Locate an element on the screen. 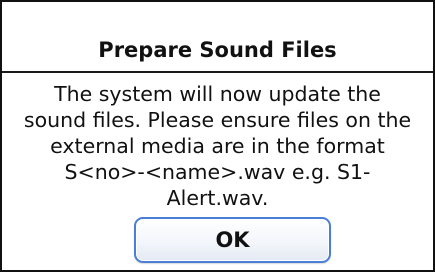 The height and width of the screenshot is (272, 435). ok-button-label: OK is located at coordinates (232, 240).